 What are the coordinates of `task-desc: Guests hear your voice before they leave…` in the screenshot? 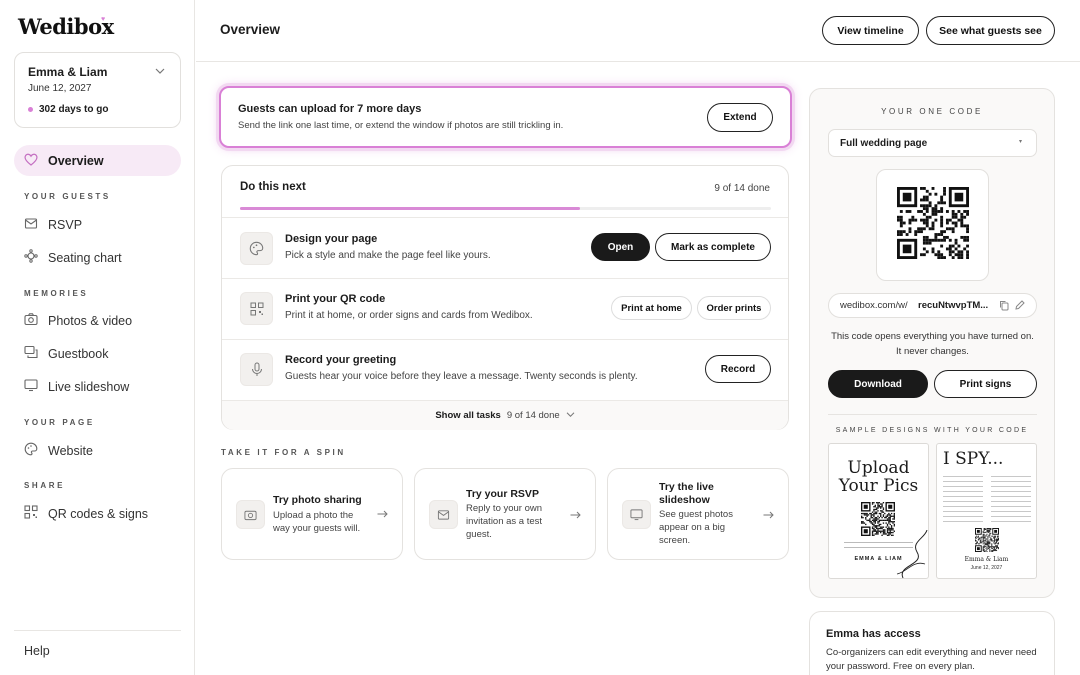 It's located at (461, 376).